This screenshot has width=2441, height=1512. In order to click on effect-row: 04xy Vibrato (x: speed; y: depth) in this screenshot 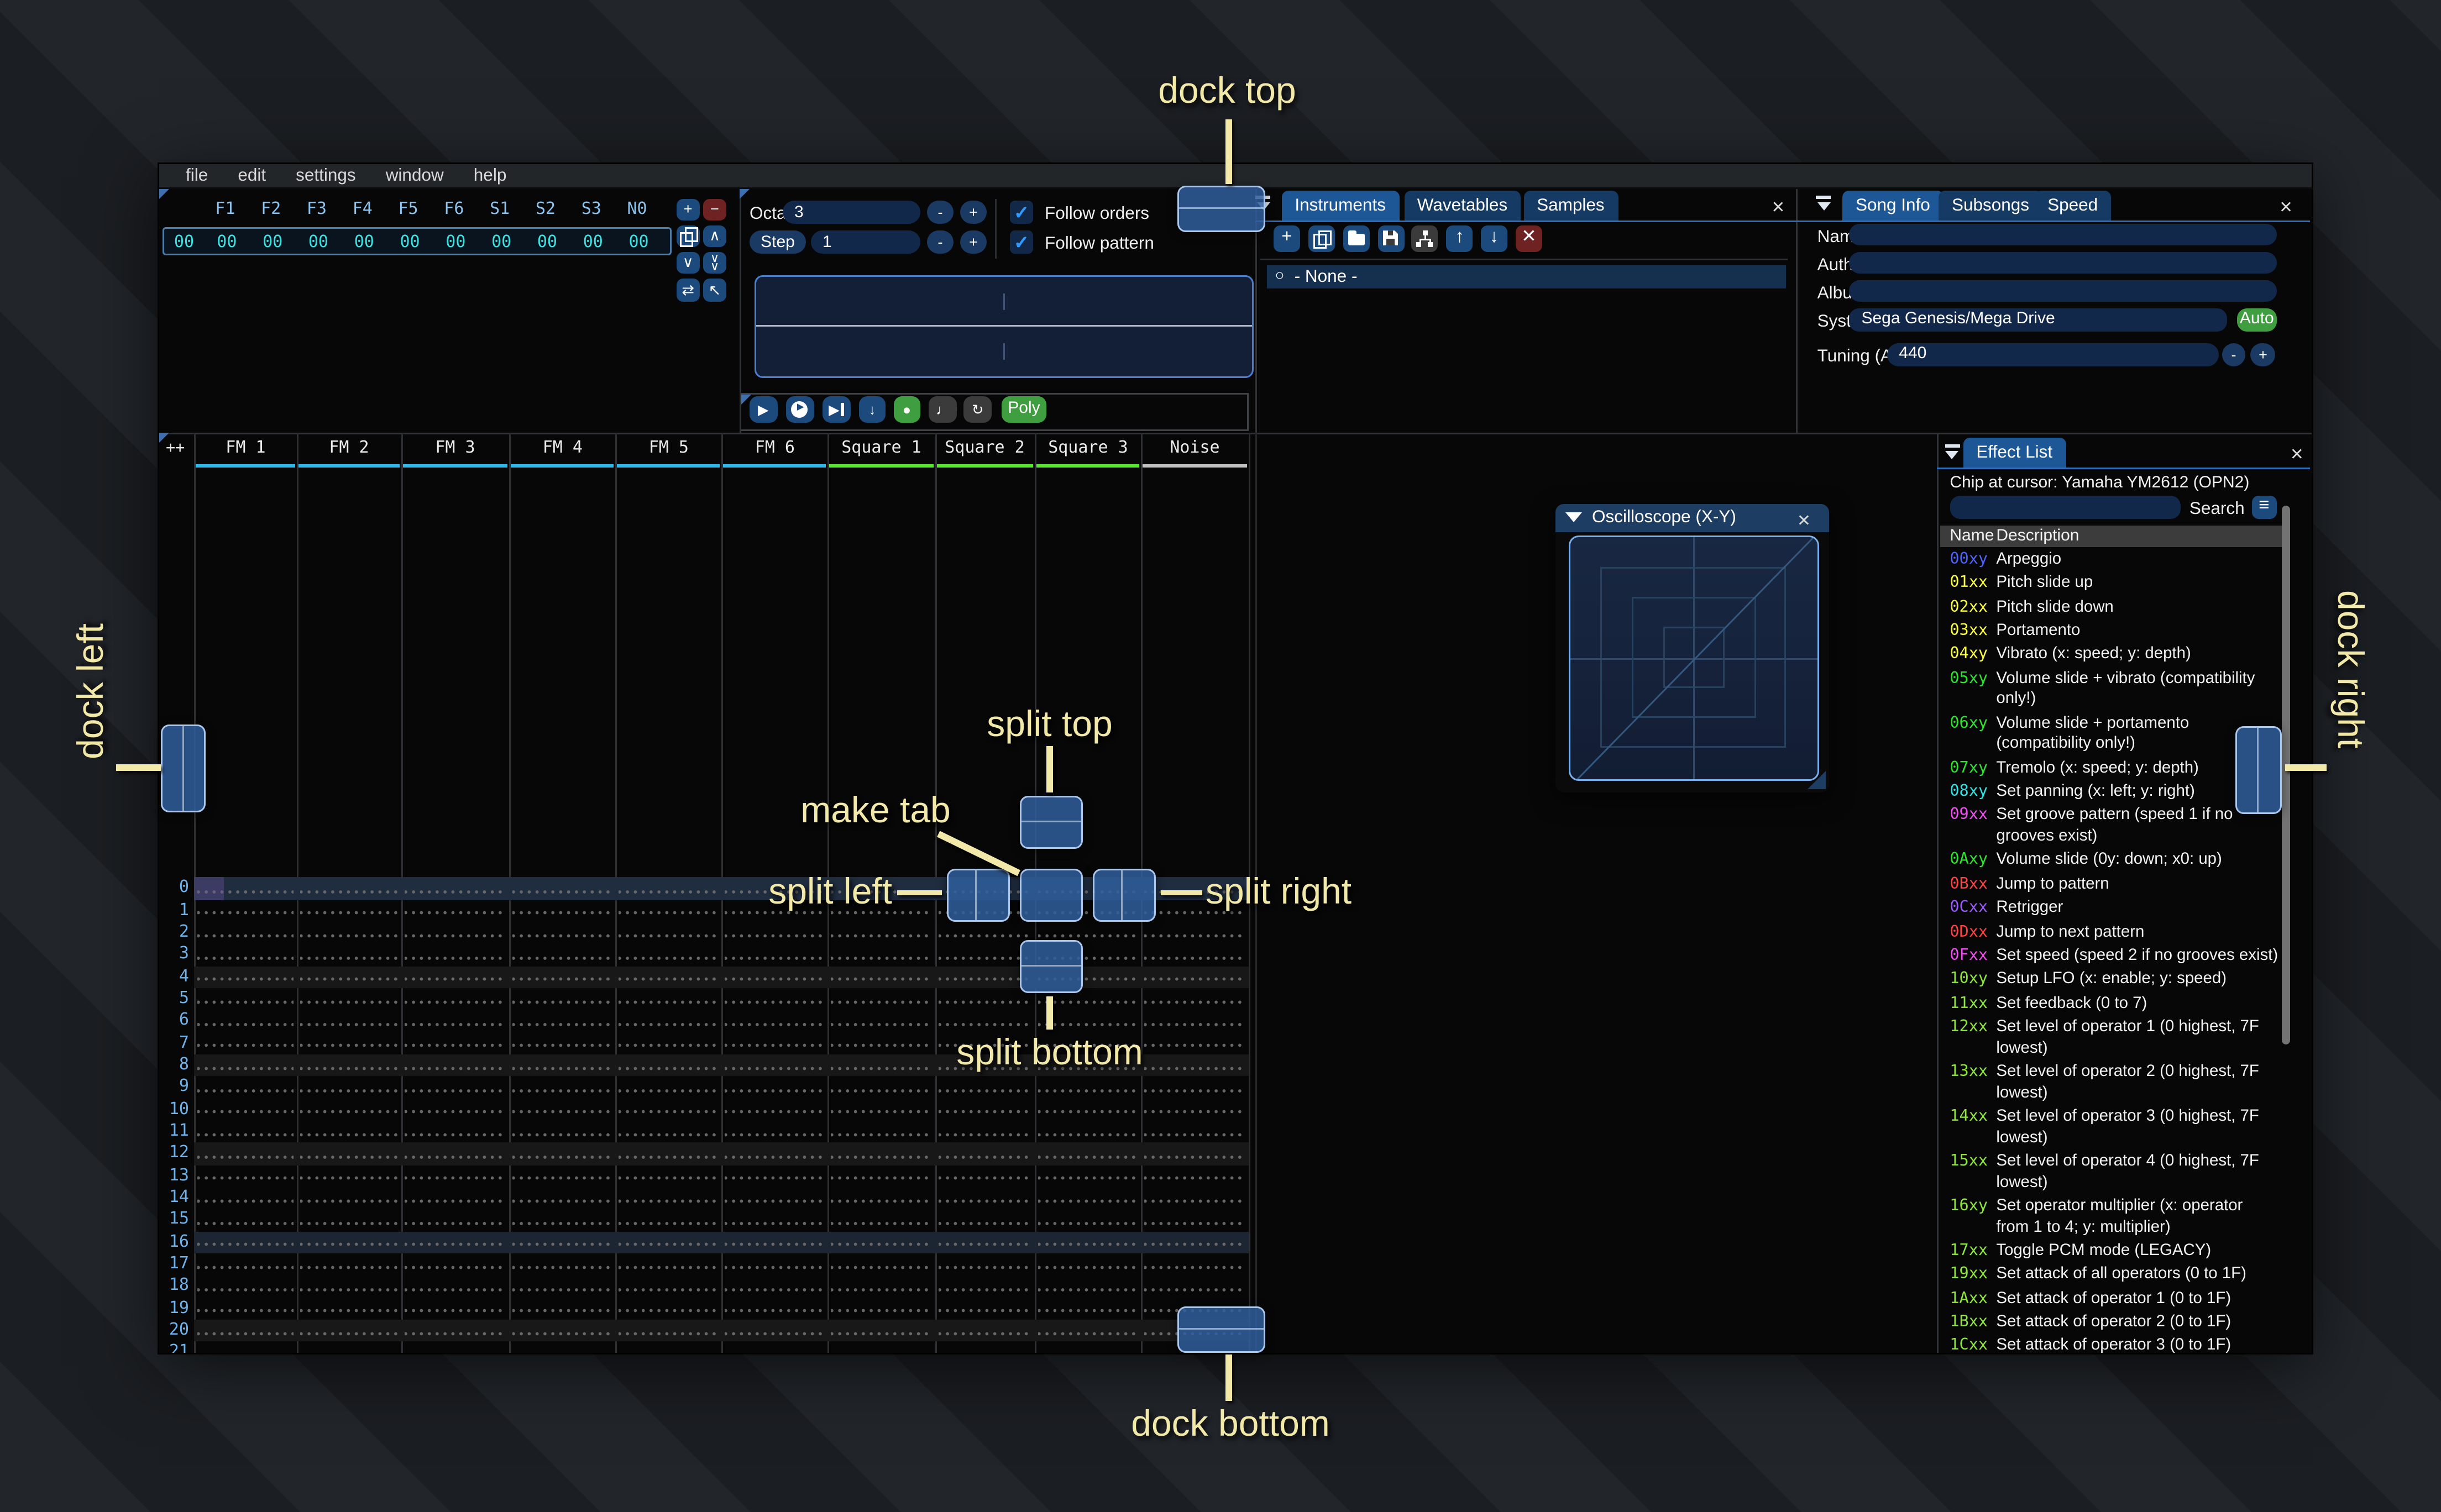, I will do `click(2113, 656)`.